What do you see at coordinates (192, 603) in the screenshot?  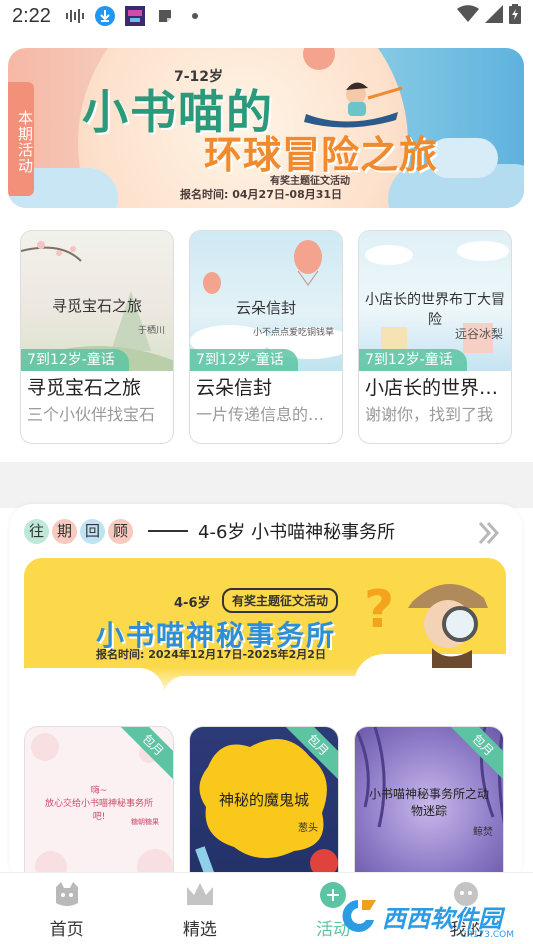 I see `past-banner-age: 4-6岁` at bounding box center [192, 603].